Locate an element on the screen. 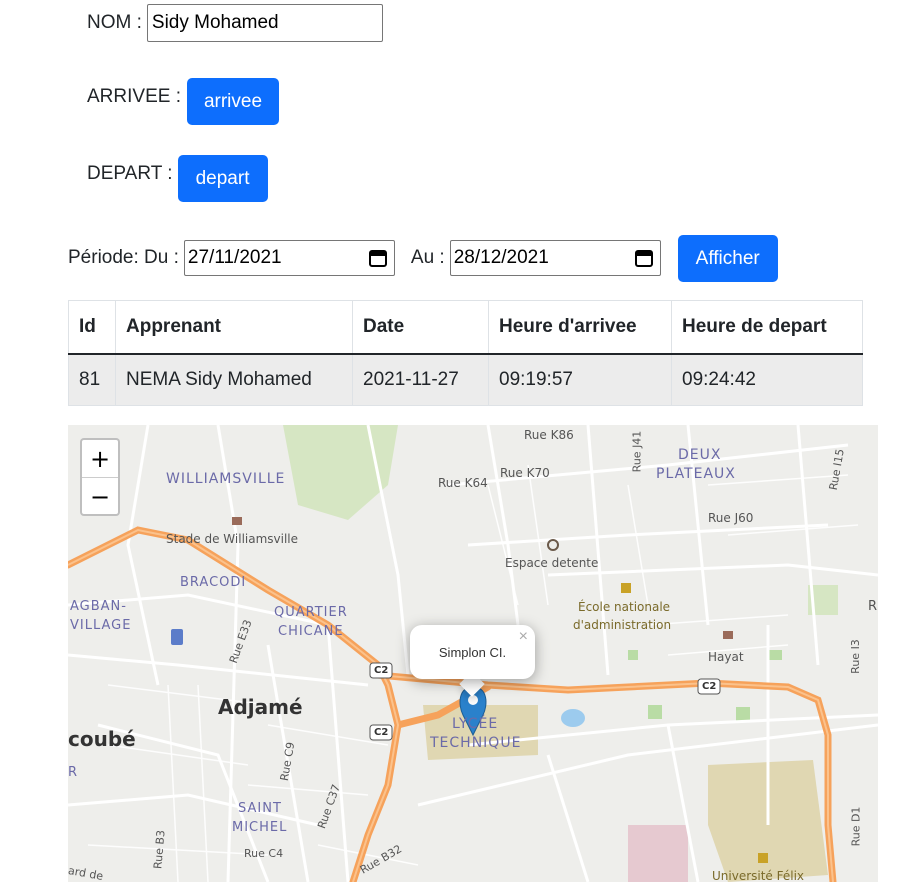 Image resolution: width=908 pixels, height=882 pixels. map-label: d'administration is located at coordinates (622, 625).